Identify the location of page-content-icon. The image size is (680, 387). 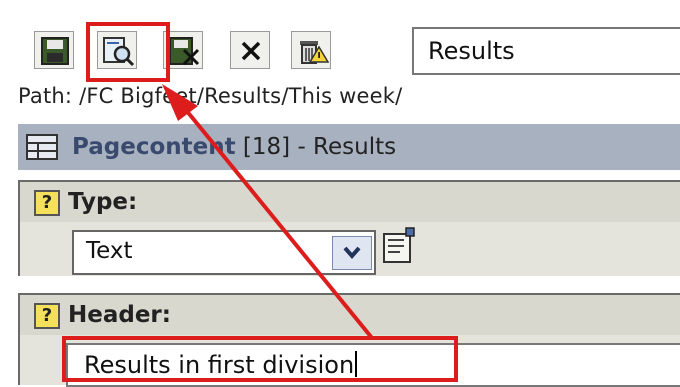
(42, 147).